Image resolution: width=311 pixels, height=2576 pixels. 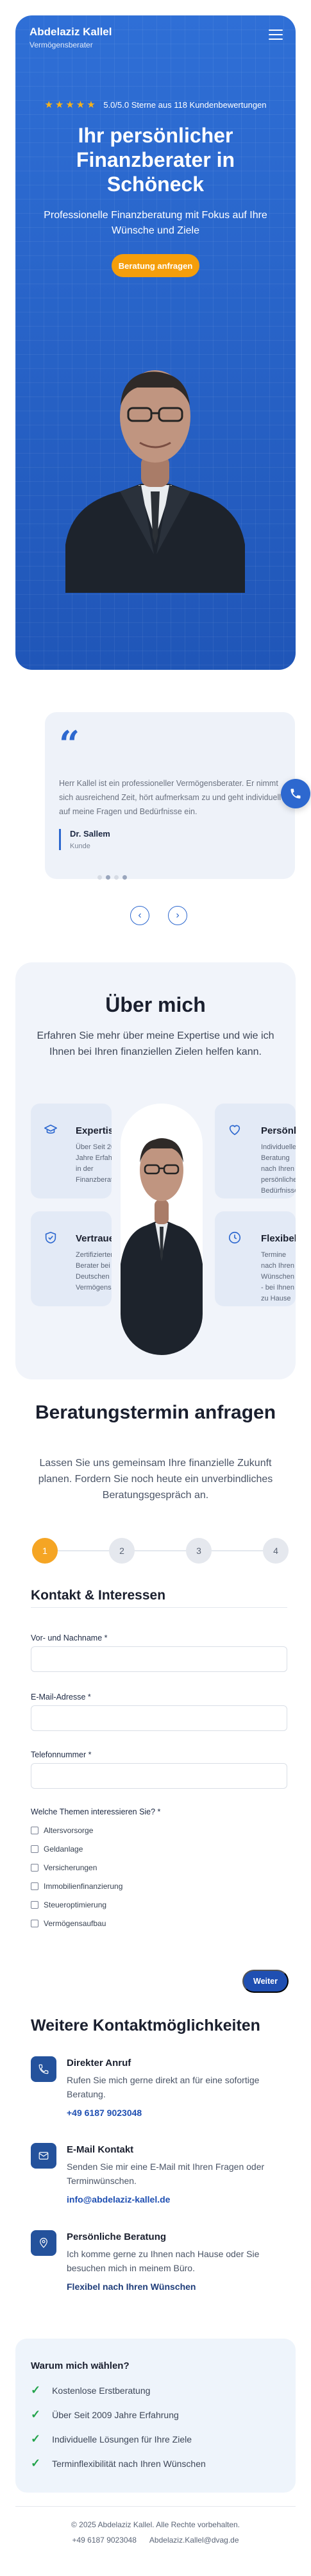 I want to click on topic-checkbox: Altersvorsorge, so click(x=62, y=1830).